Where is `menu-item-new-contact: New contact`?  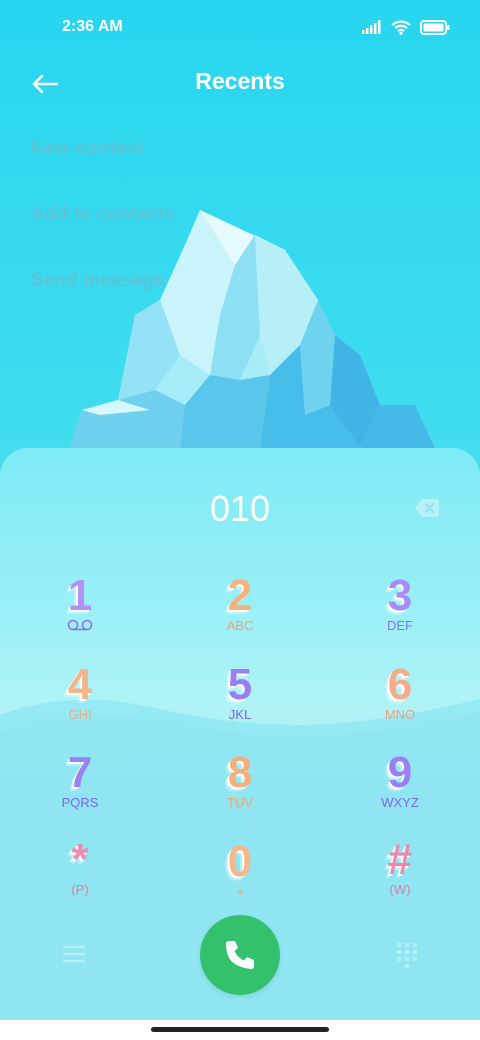 menu-item-new-contact: New contact is located at coordinates (87, 149).